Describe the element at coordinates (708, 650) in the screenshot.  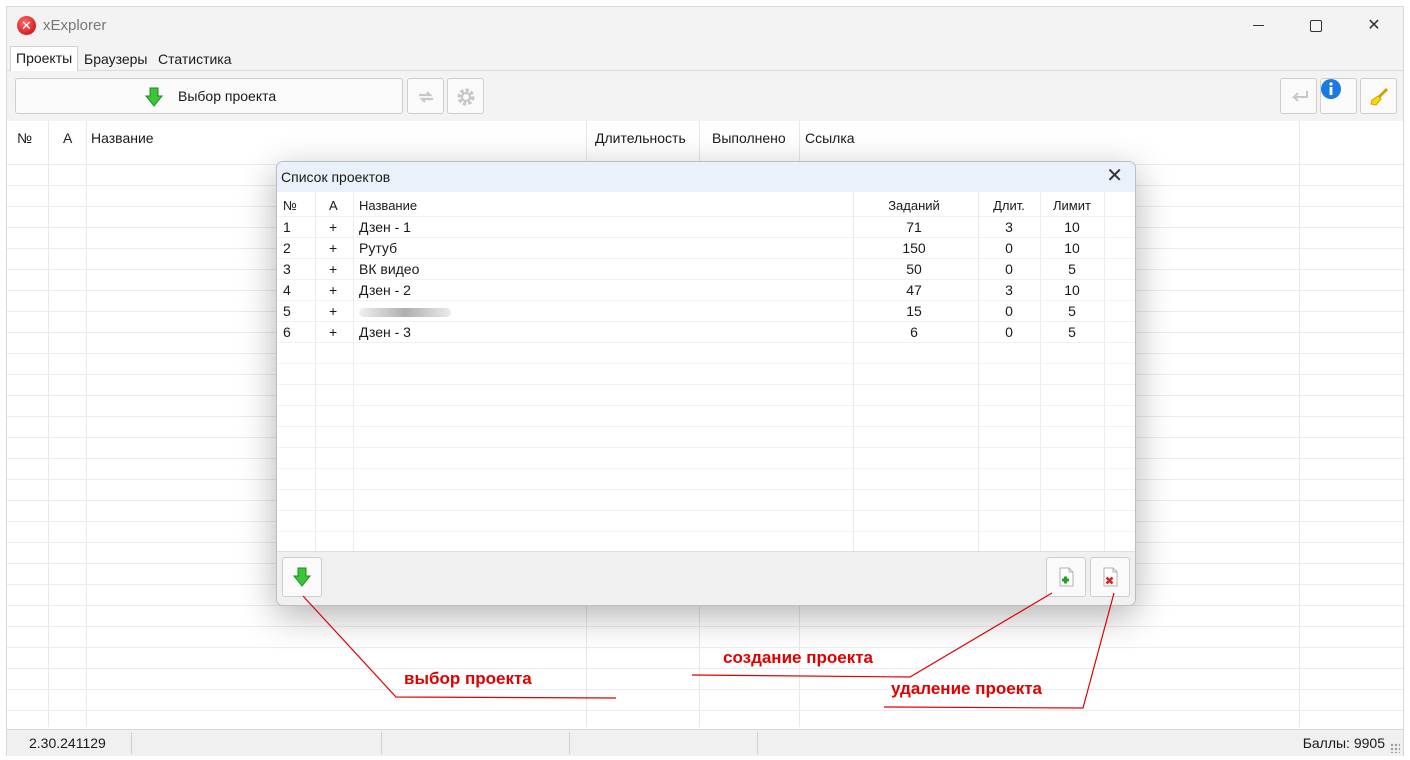
I see `annotation-lines` at that location.